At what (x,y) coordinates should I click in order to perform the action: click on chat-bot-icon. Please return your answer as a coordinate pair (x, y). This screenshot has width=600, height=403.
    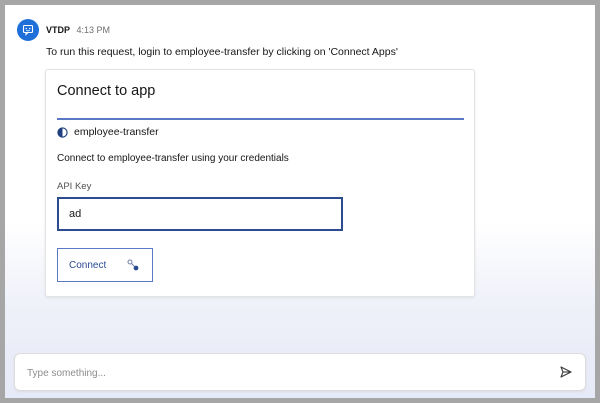
    Looking at the image, I should click on (28, 30).